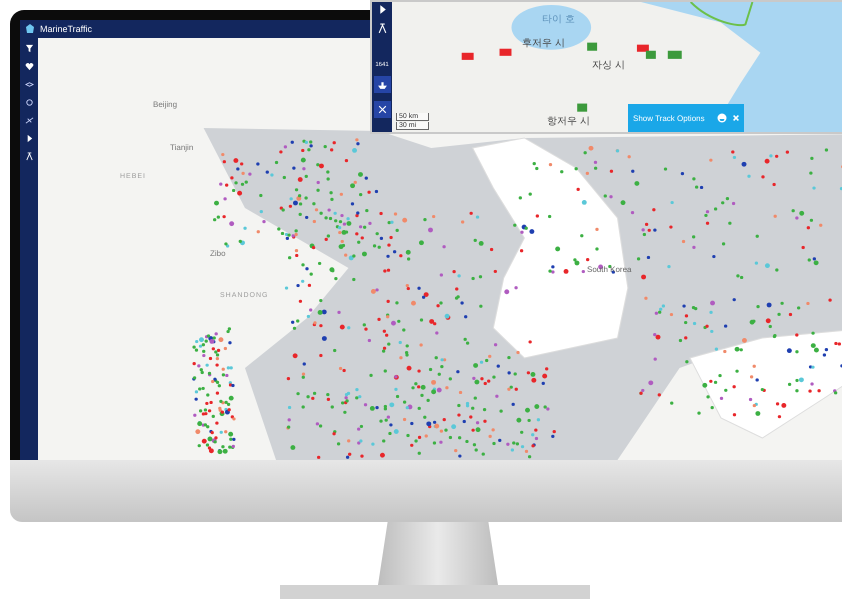 This screenshot has height=599, width=842. What do you see at coordinates (543, 43) in the screenshot?
I see `map-label: 후저우 시` at bounding box center [543, 43].